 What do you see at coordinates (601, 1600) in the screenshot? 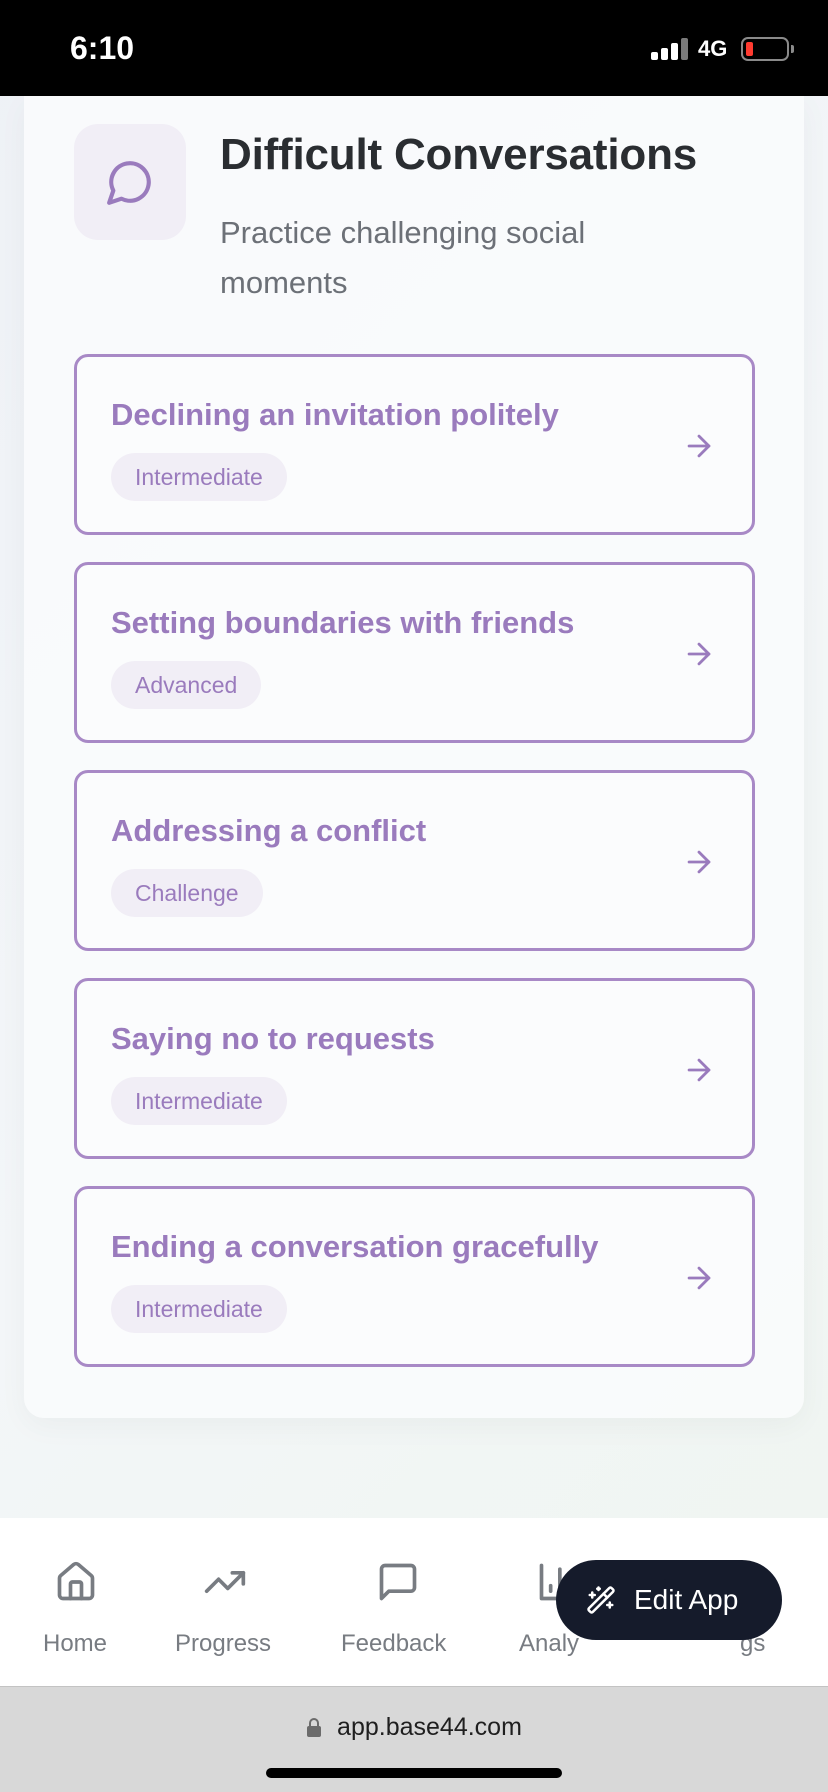
I see `wand-sparkles-icon` at bounding box center [601, 1600].